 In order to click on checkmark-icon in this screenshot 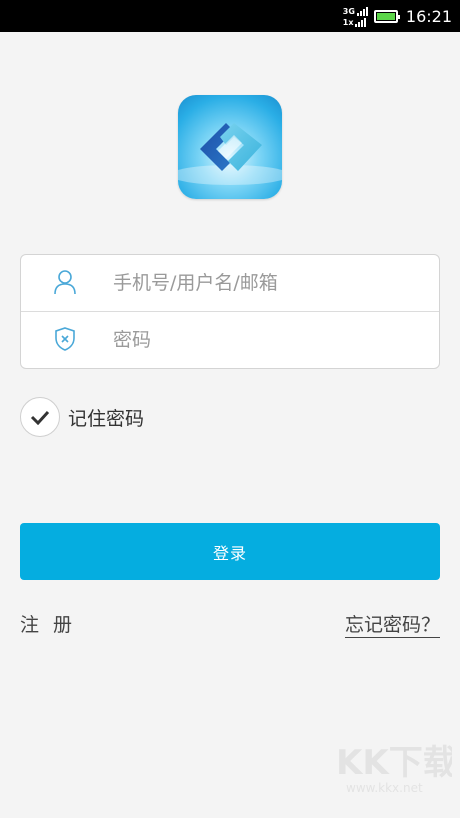, I will do `click(40, 417)`.